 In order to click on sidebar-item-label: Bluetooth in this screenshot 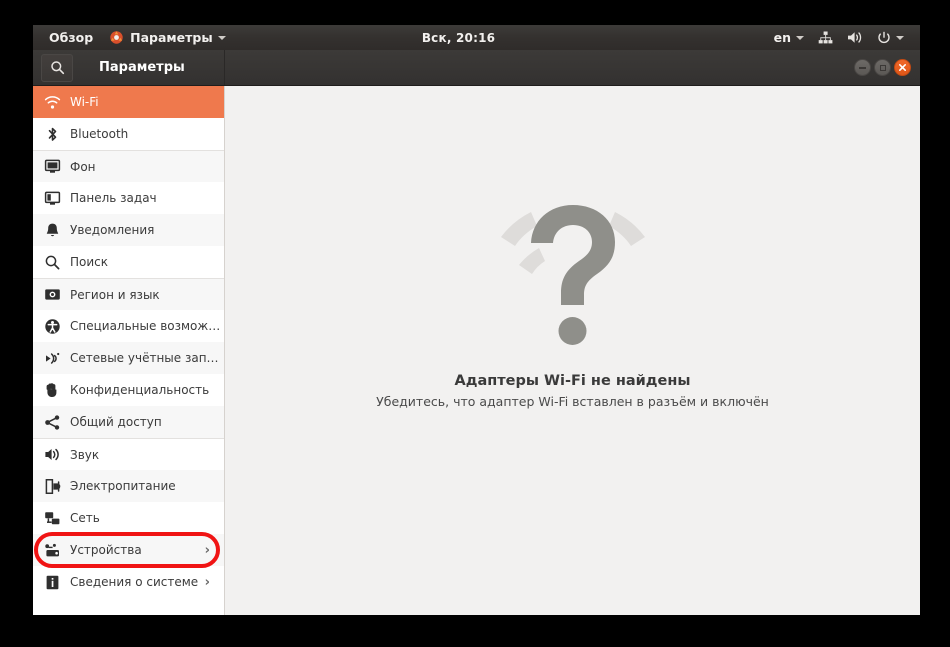, I will do `click(99, 134)`.